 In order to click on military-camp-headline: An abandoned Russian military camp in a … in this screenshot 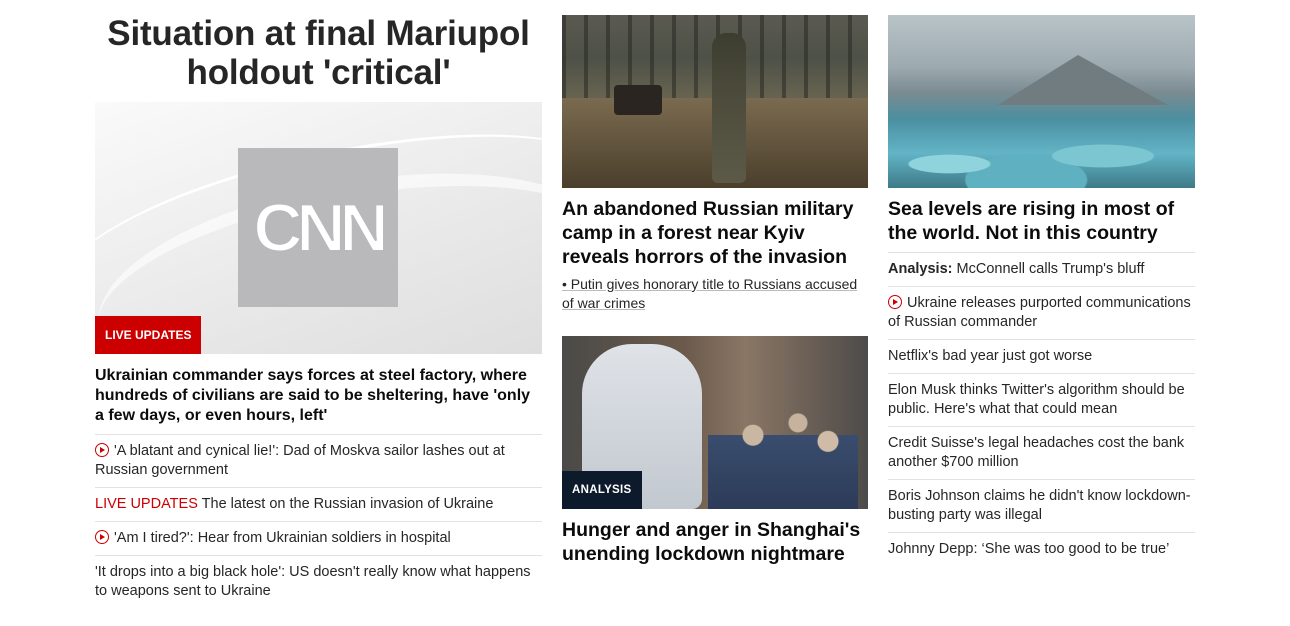, I will do `click(715, 233)`.